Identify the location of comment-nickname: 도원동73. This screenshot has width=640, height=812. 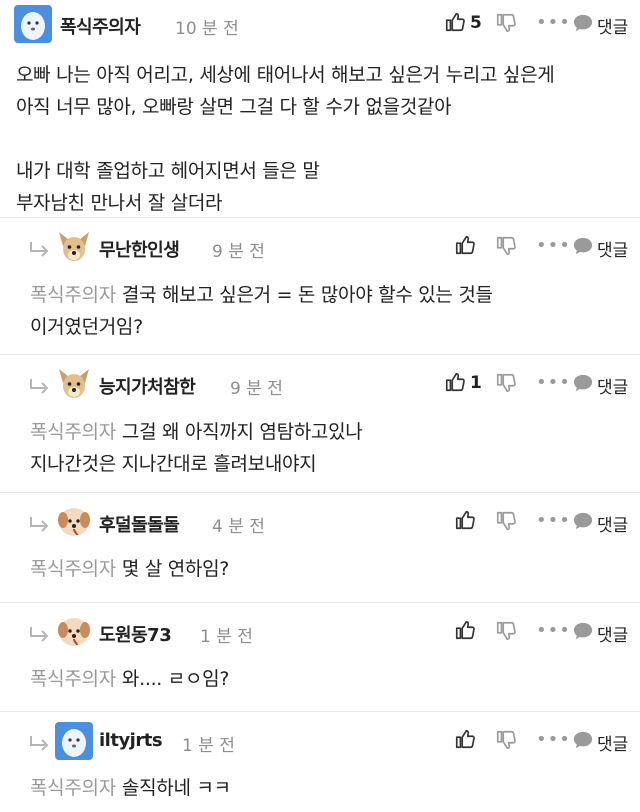
(135, 634).